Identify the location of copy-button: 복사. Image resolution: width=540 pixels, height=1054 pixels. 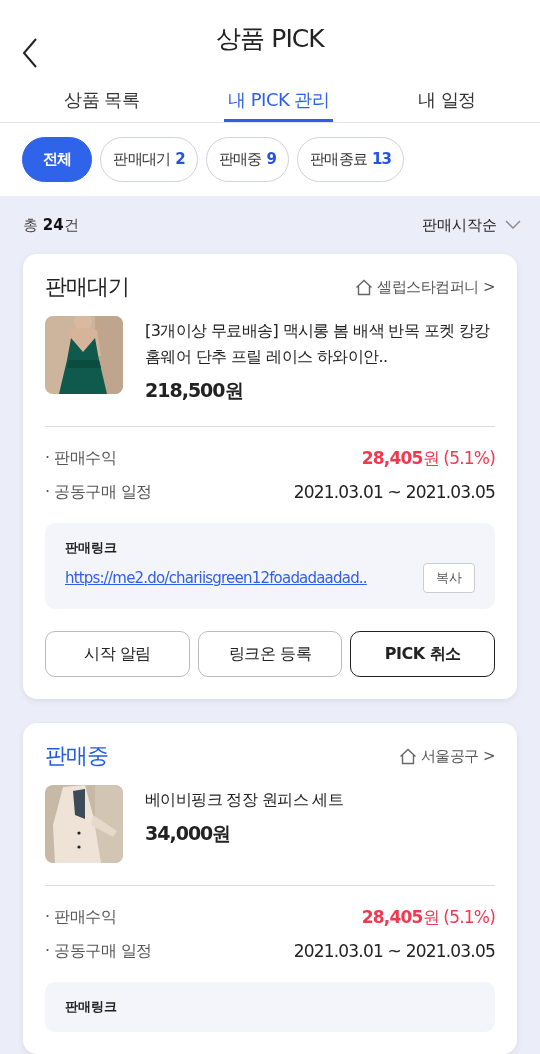
(449, 578).